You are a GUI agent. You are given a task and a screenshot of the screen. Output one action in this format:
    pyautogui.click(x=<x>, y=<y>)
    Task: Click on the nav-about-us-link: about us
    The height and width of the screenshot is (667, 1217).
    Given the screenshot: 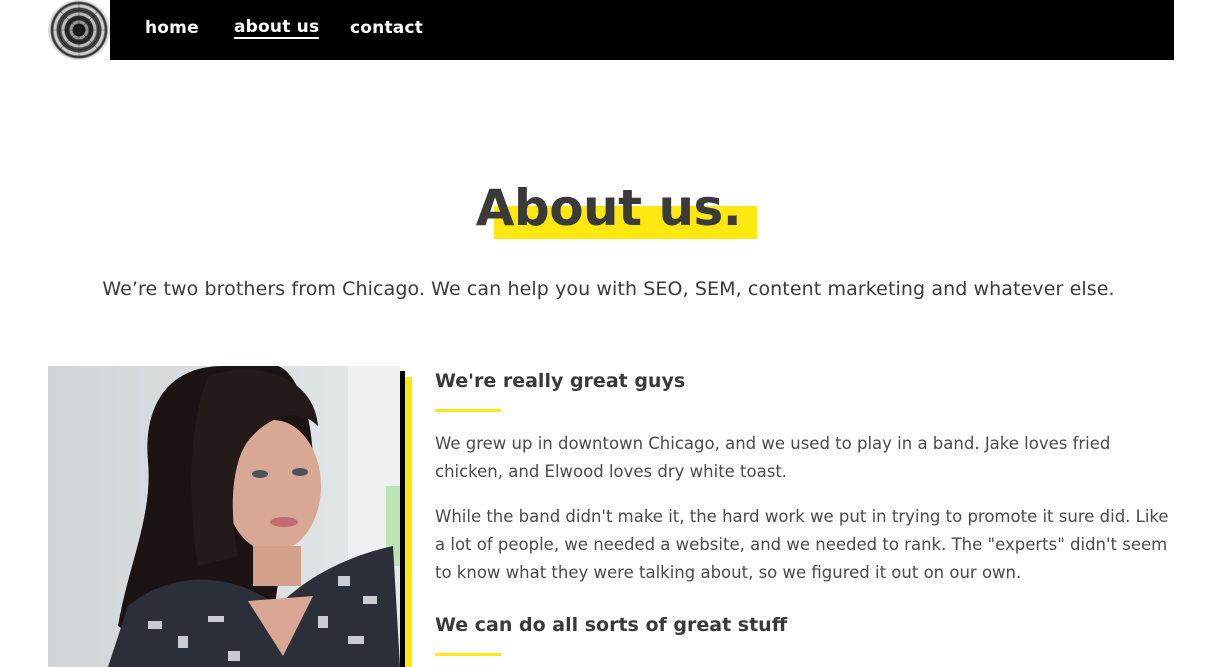 What is the action you would take?
    pyautogui.click(x=277, y=28)
    